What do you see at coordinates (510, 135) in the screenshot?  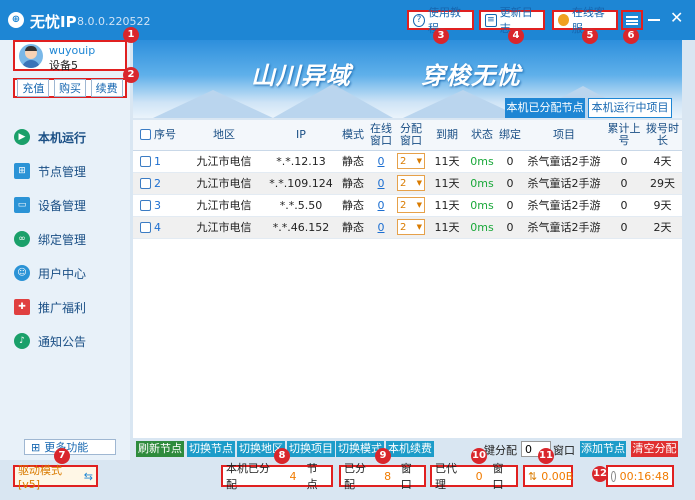 I see `col-bind: 绑定` at bounding box center [510, 135].